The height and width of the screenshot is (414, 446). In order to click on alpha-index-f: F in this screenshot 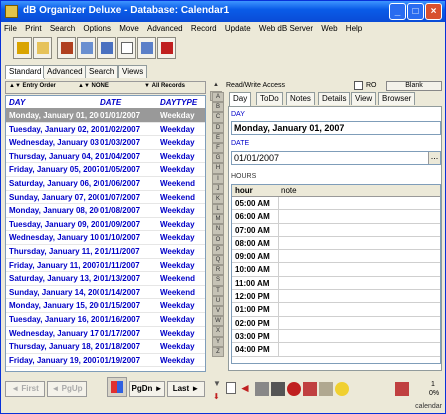, I will do `click(218, 148)`.